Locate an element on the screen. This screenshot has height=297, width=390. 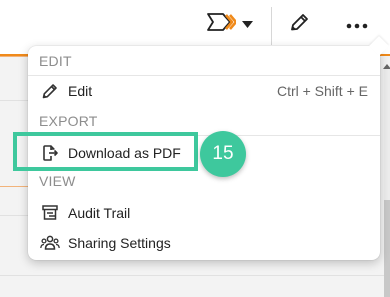
step-number-badge: 15 is located at coordinates (223, 154).